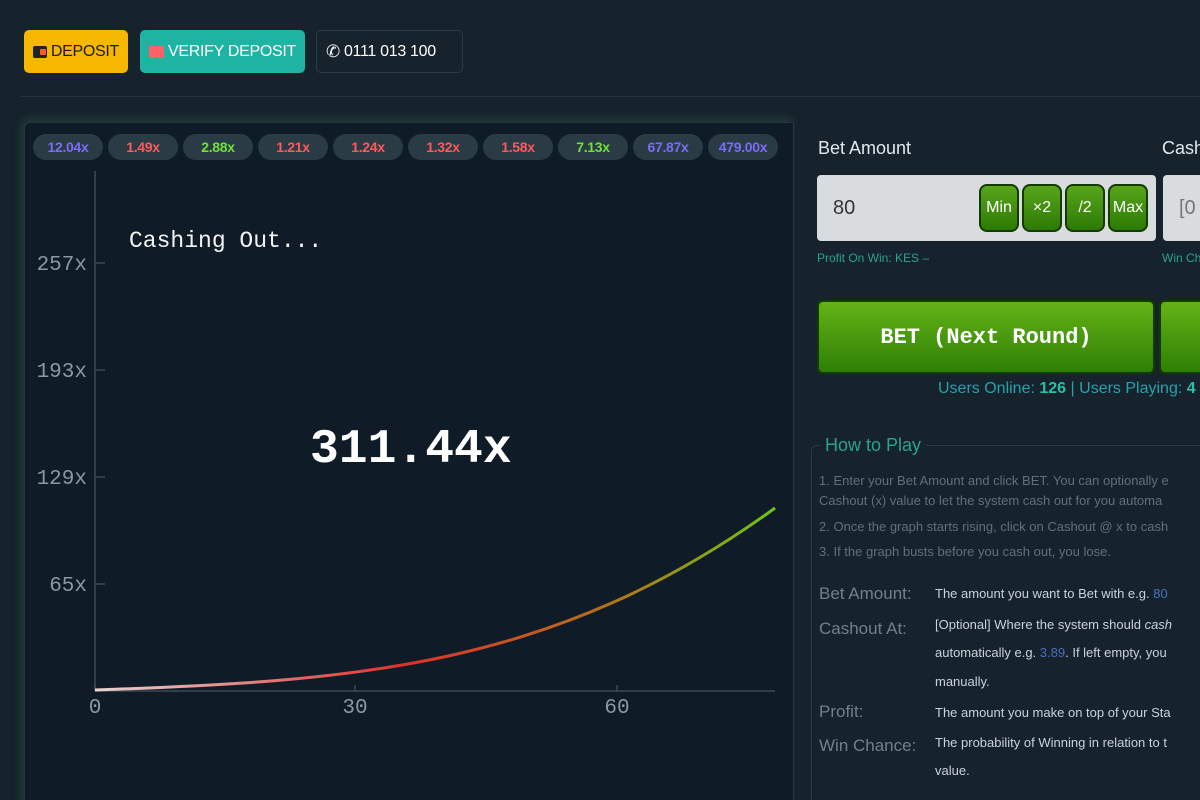  Describe the element at coordinates (986, 652) in the screenshot. I see `definition-text: automatically e.g.` at that location.